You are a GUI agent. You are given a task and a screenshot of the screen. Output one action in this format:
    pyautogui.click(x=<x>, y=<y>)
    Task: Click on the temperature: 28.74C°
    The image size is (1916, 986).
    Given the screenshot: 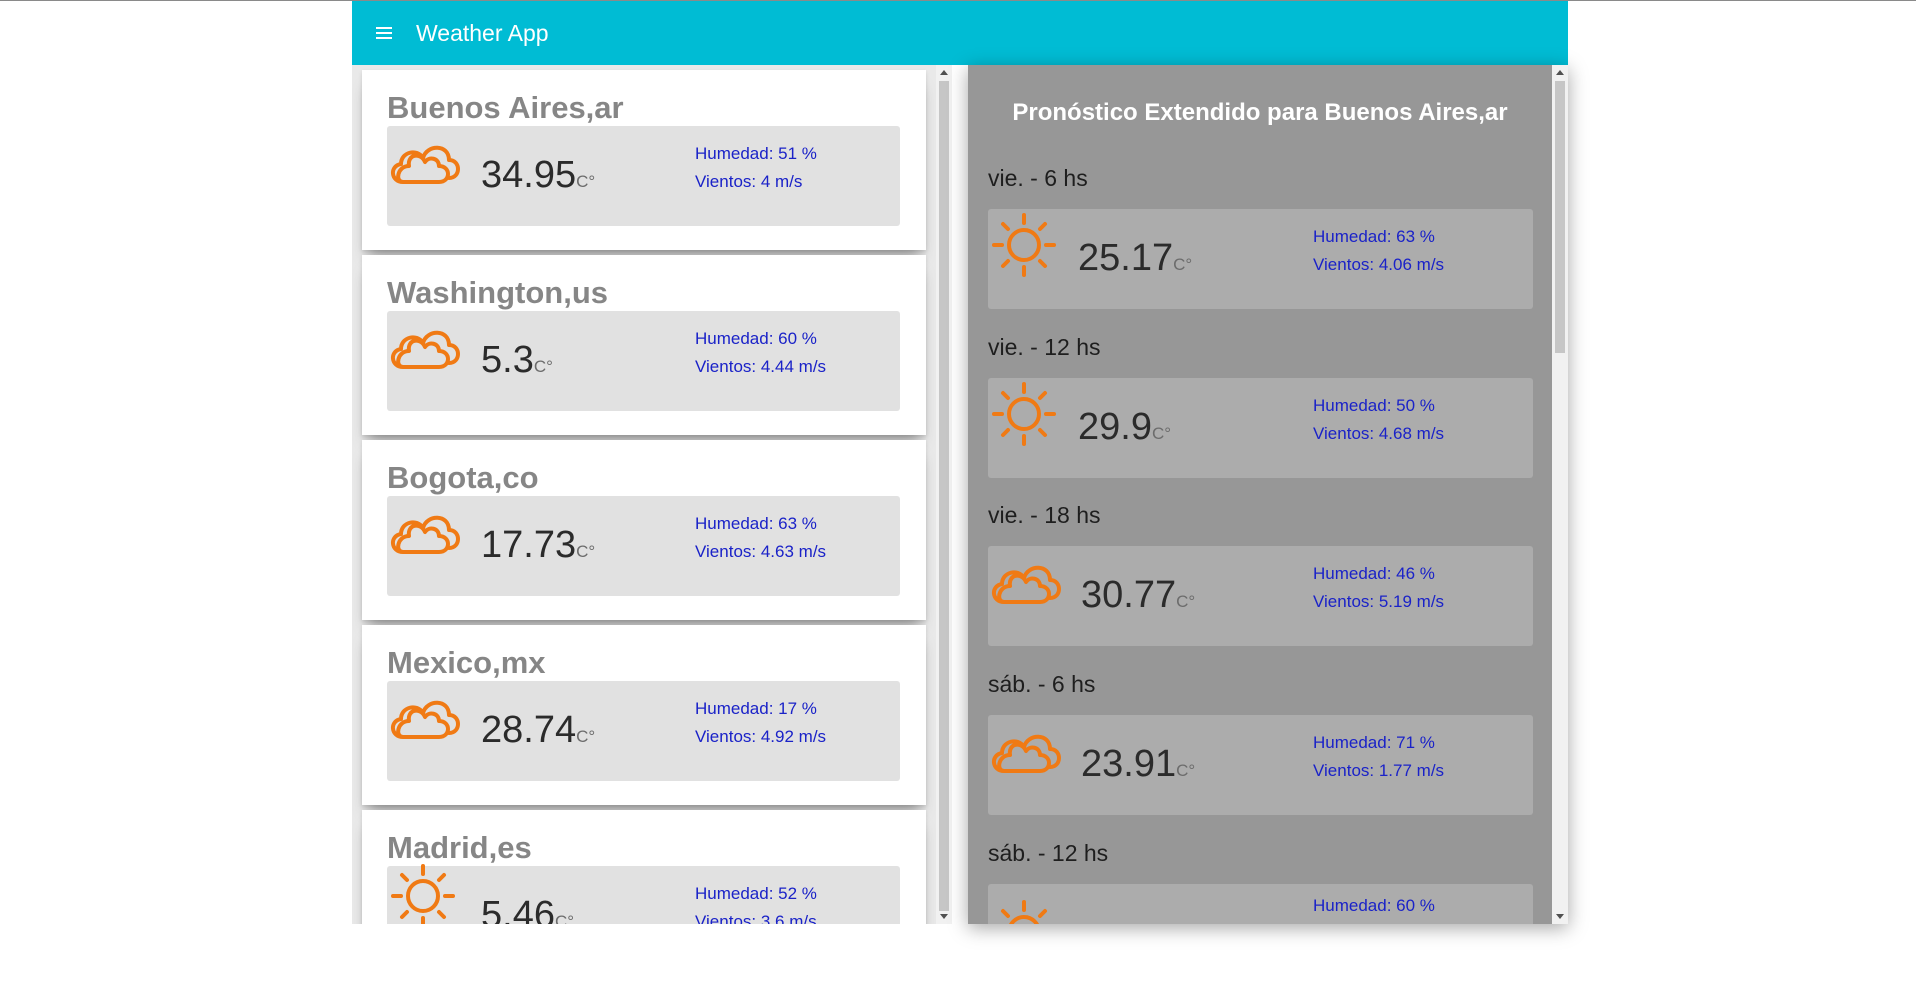 What is the action you would take?
    pyautogui.click(x=538, y=730)
    